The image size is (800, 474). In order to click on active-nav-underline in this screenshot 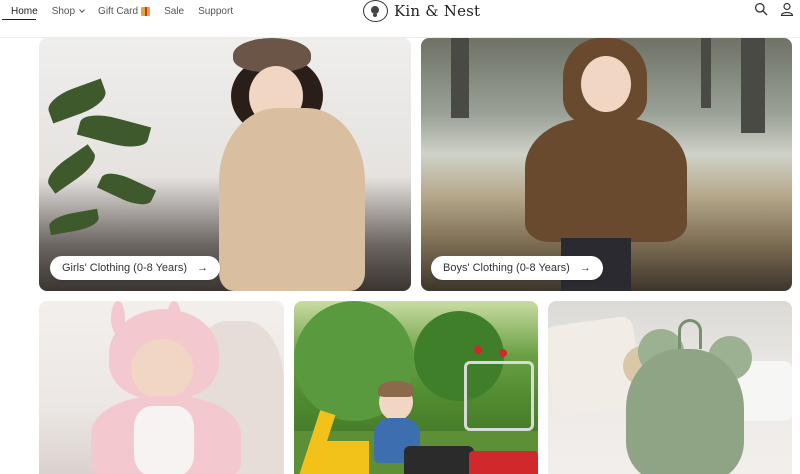, I will do `click(19, 19)`.